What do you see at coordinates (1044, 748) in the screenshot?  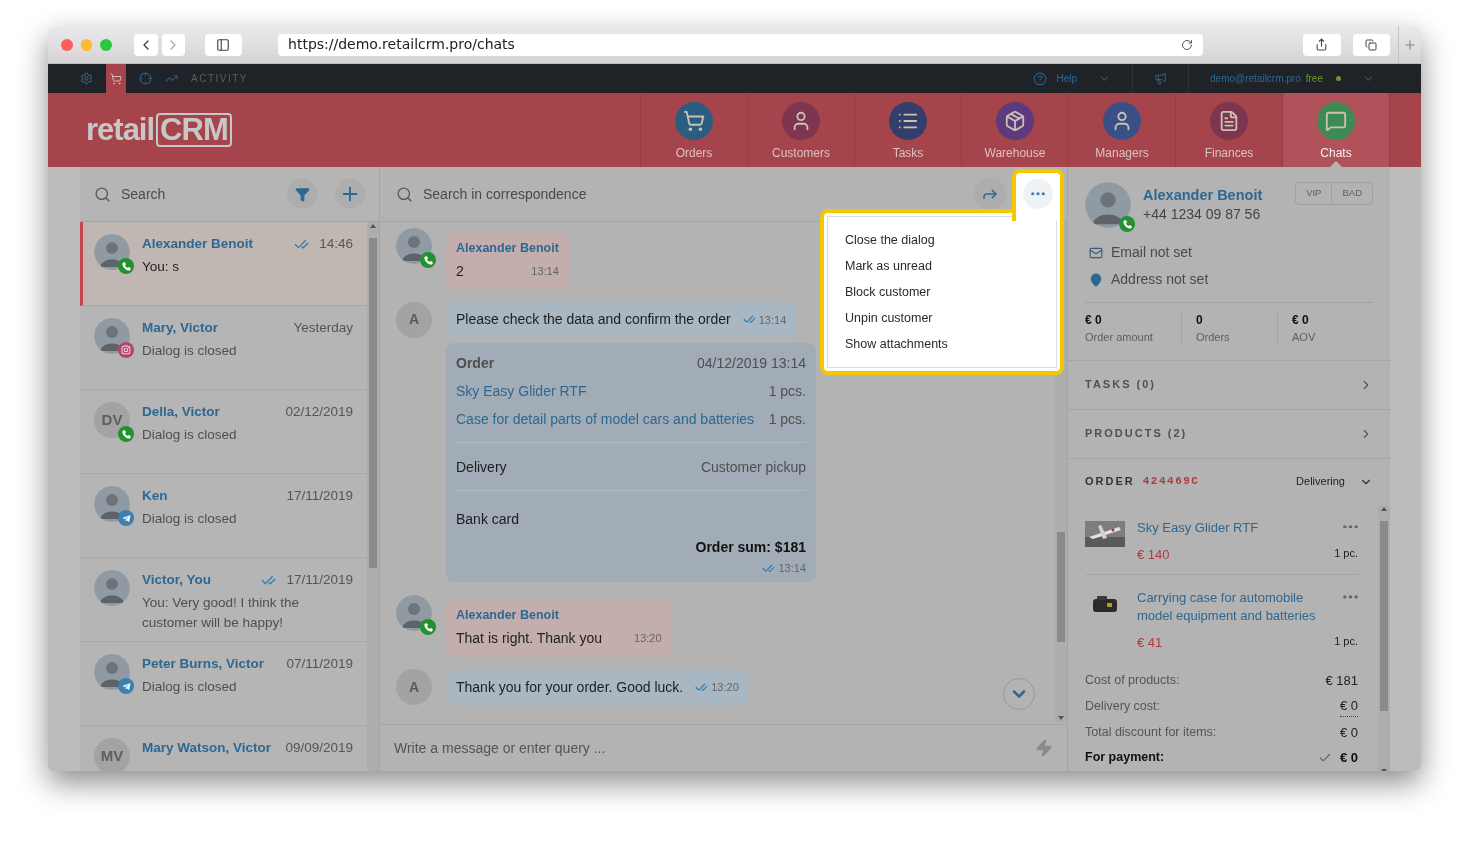 I see `lightning-icon` at bounding box center [1044, 748].